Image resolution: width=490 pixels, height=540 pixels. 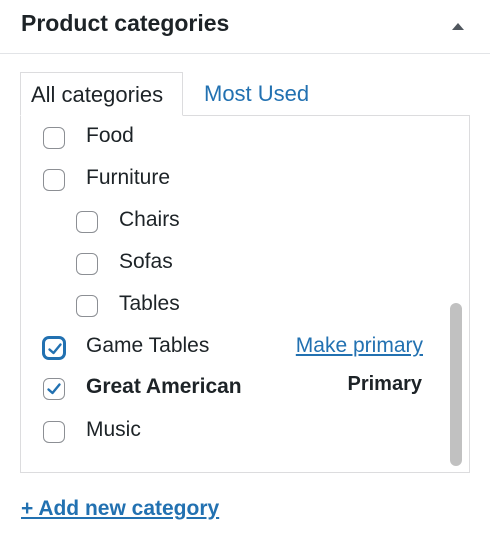 I want to click on panel-title: Product categories, so click(x=125, y=23).